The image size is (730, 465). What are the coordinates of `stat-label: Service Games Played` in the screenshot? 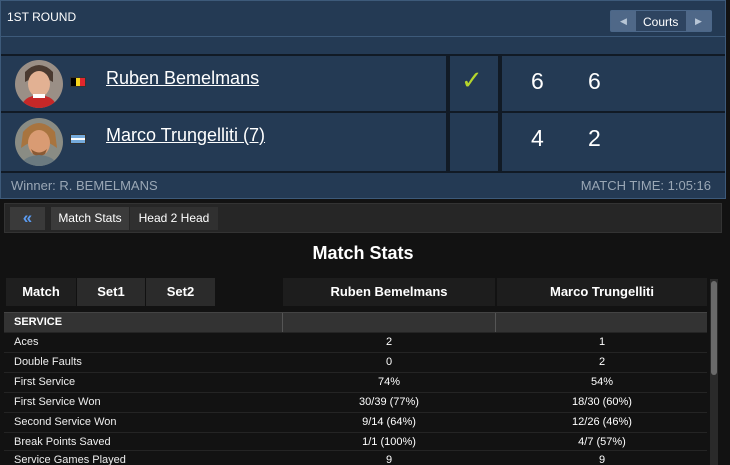 It's located at (70, 459).